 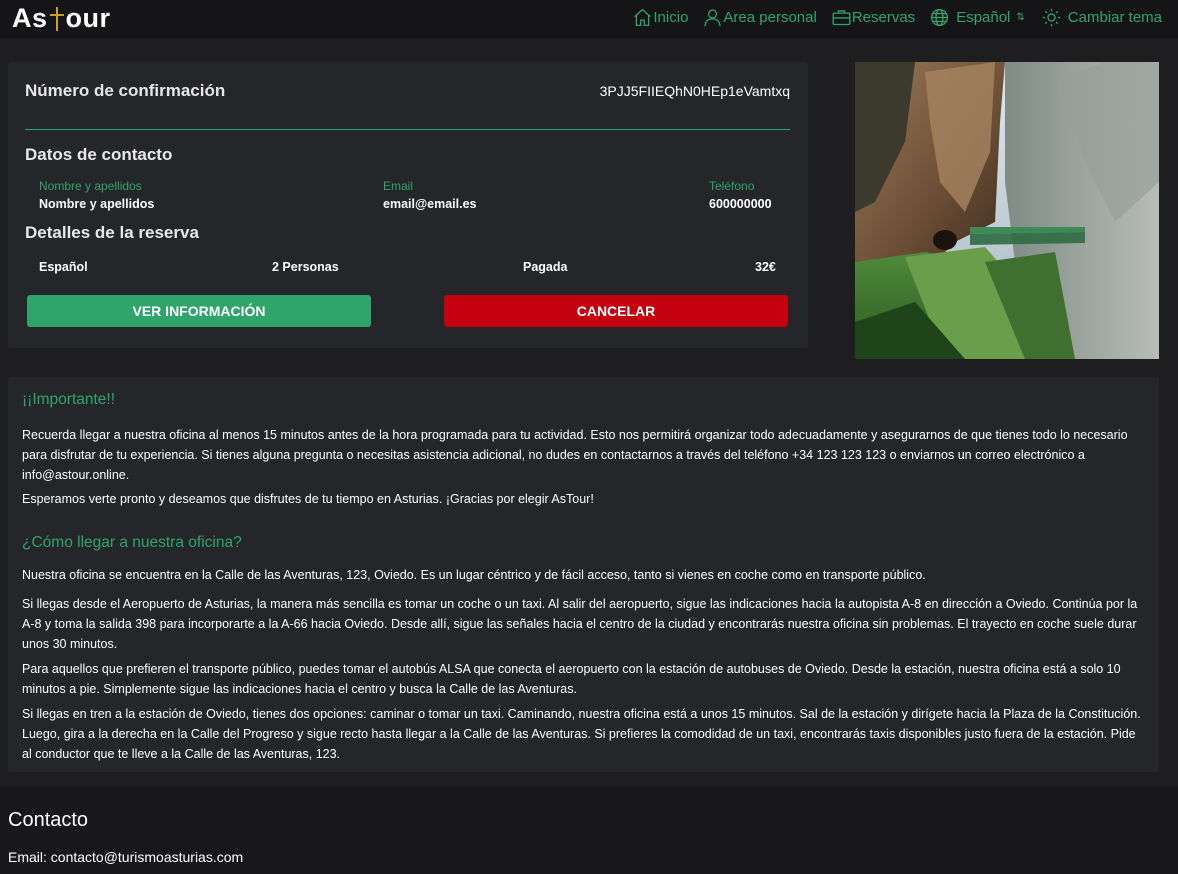 I want to click on briefcase-icon, so click(x=841, y=18).